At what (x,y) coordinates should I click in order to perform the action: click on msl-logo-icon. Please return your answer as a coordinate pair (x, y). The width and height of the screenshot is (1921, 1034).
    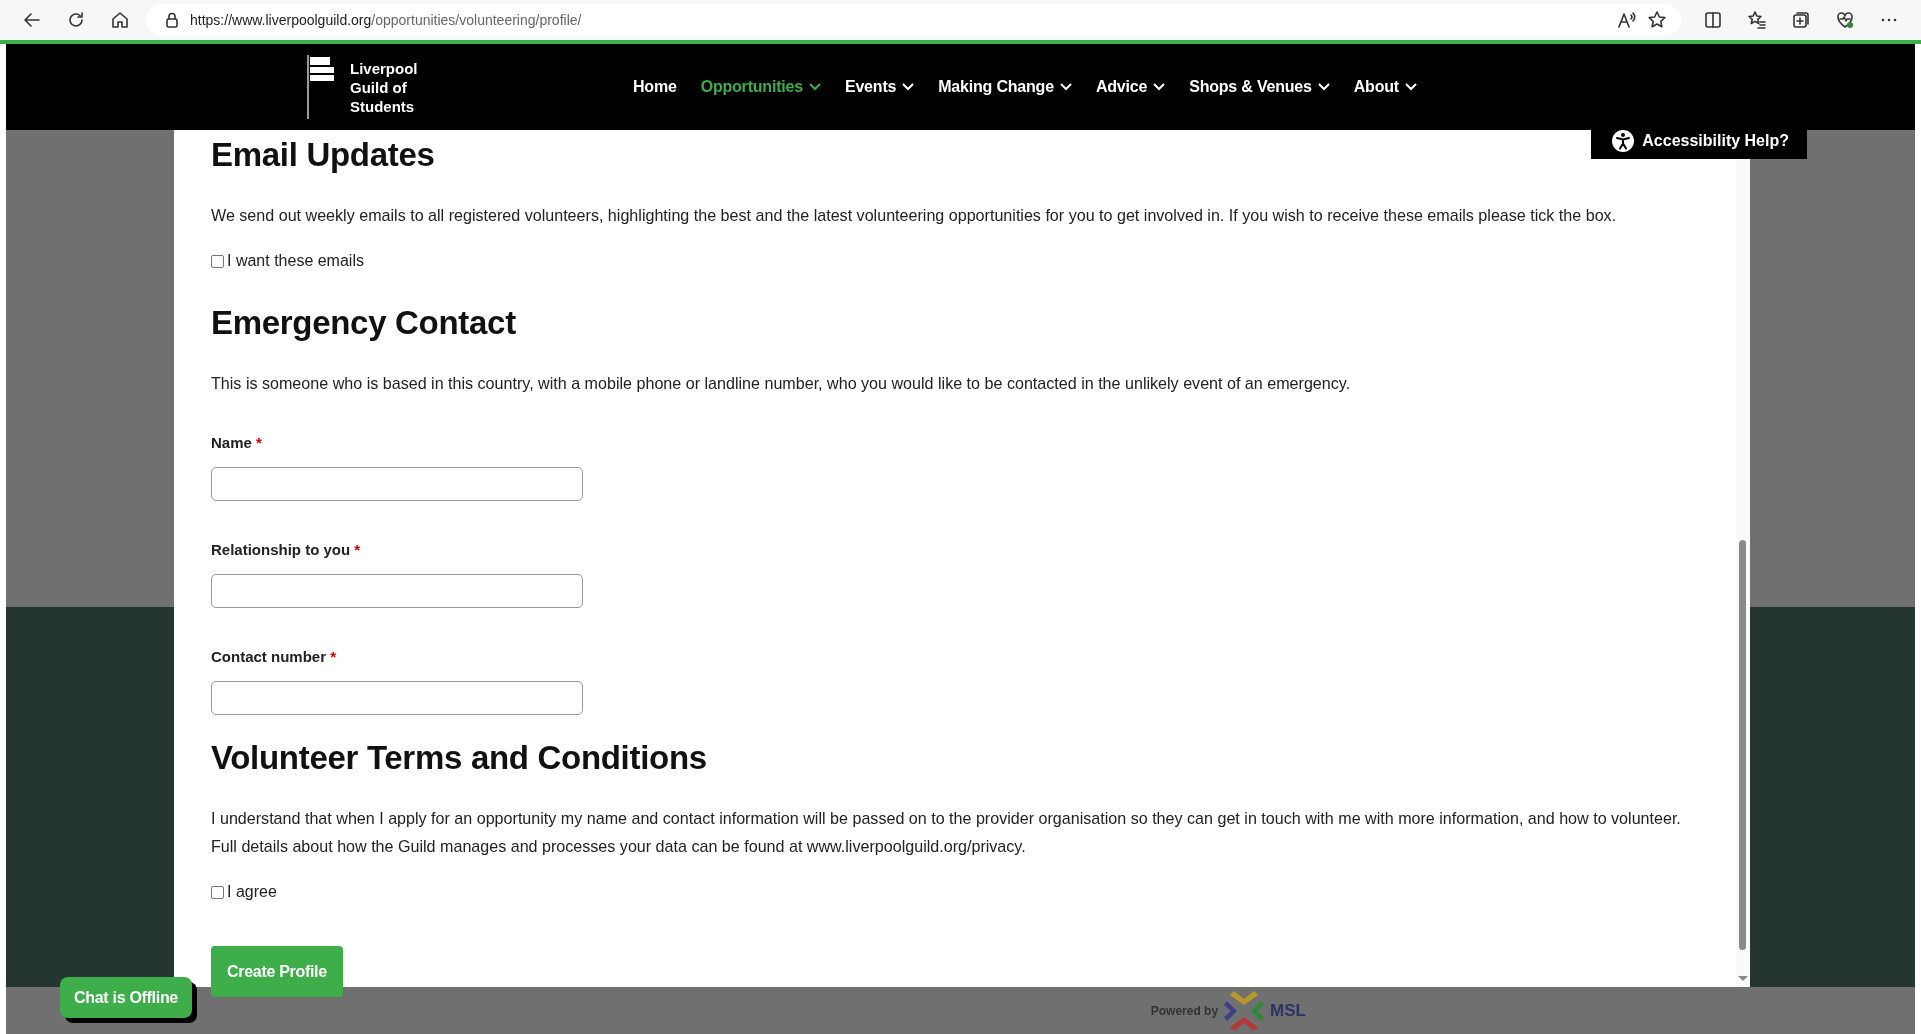
    Looking at the image, I should click on (1244, 1010).